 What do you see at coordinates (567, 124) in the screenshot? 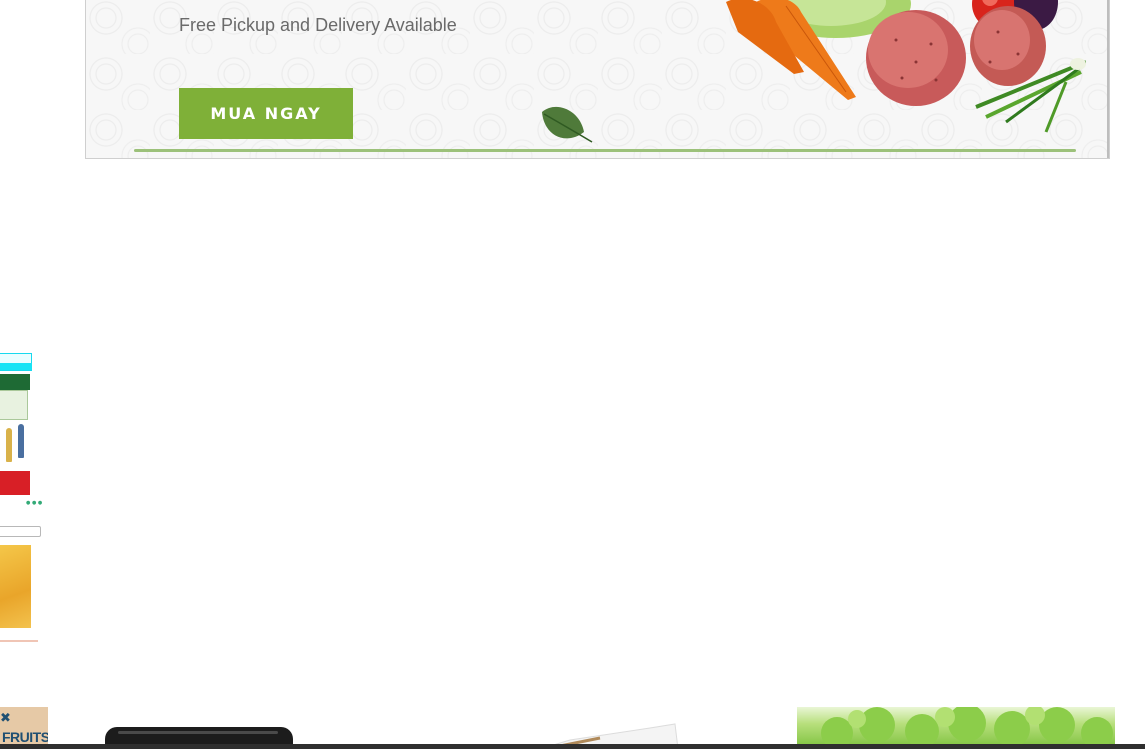
I see `basil-leaf-image` at bounding box center [567, 124].